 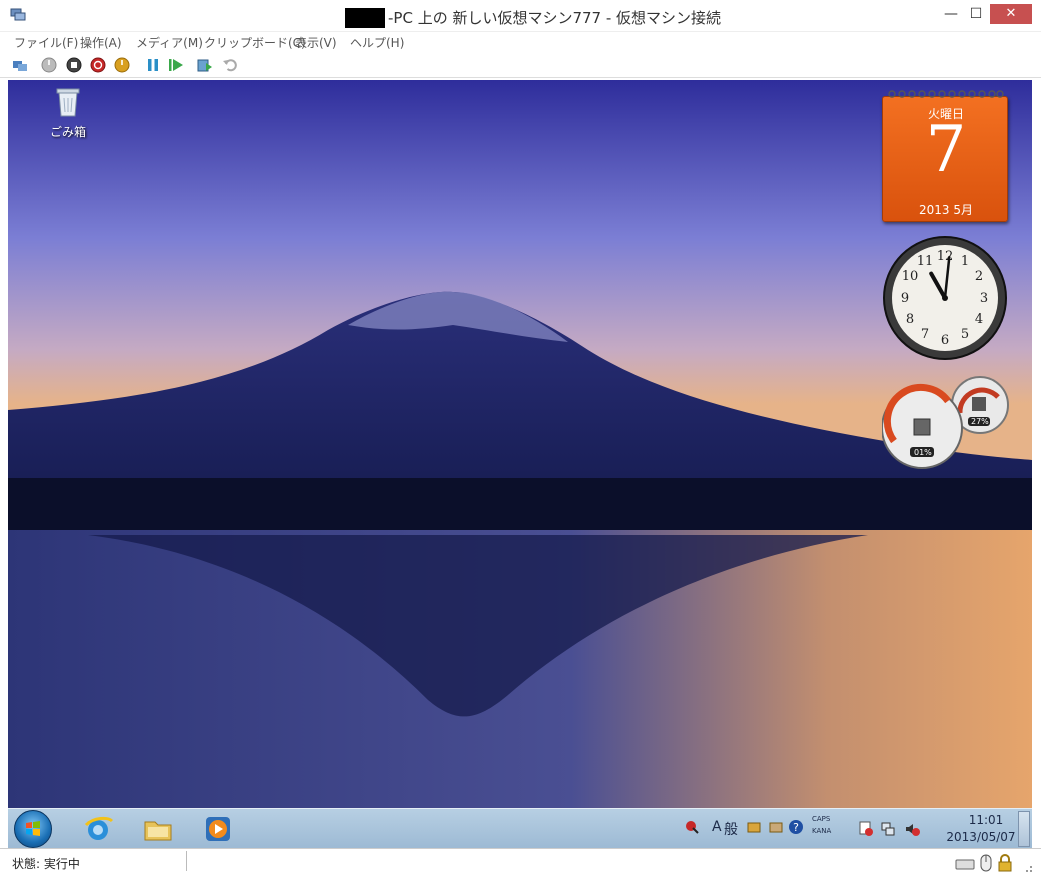 I want to click on recycle-bin-label: ごみ箱, so click(x=67, y=132).